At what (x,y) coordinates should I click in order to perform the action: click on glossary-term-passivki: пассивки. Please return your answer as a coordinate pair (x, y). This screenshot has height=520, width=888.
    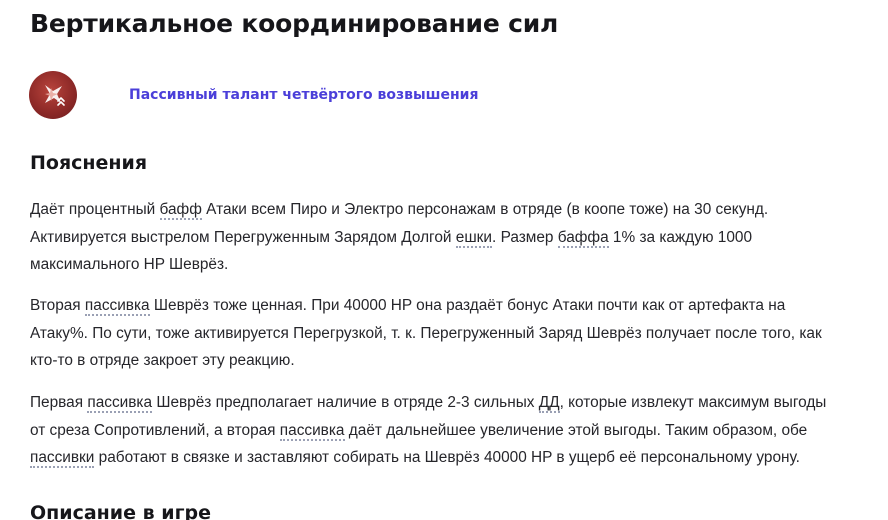
    Looking at the image, I should click on (62, 458).